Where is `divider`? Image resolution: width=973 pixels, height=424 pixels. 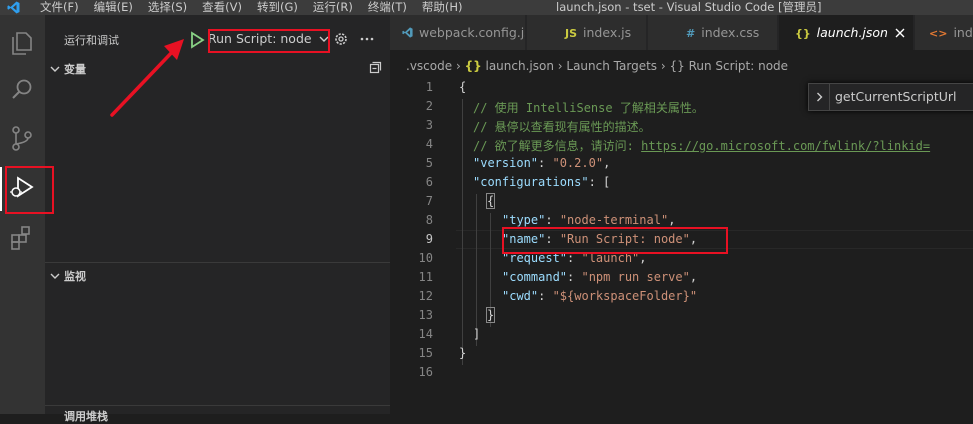
divider is located at coordinates (829, 97).